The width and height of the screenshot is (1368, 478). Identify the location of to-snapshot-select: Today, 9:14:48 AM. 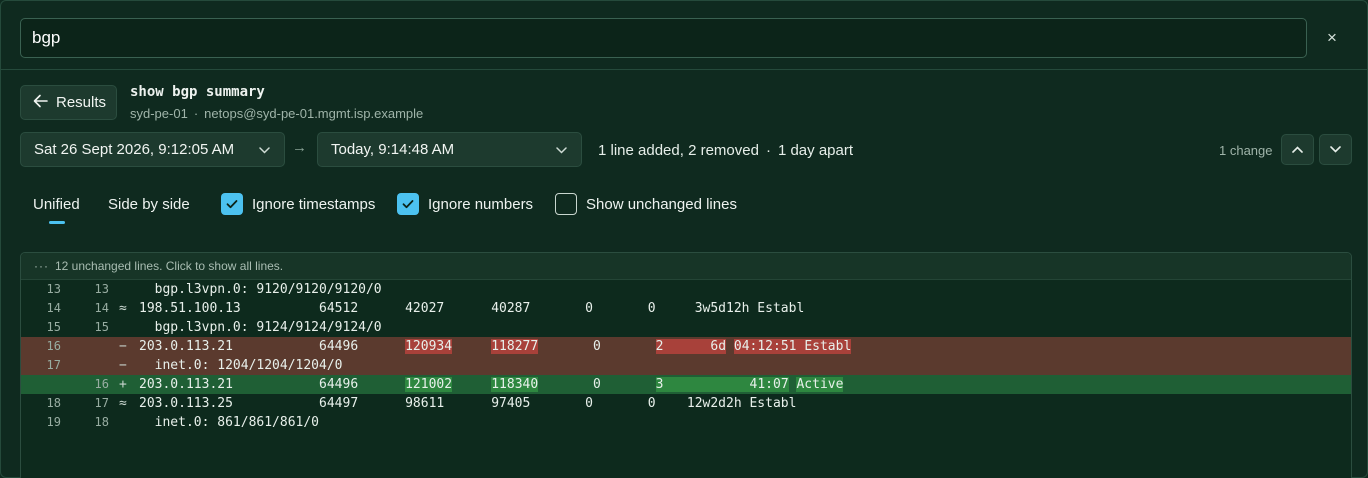
(449, 149).